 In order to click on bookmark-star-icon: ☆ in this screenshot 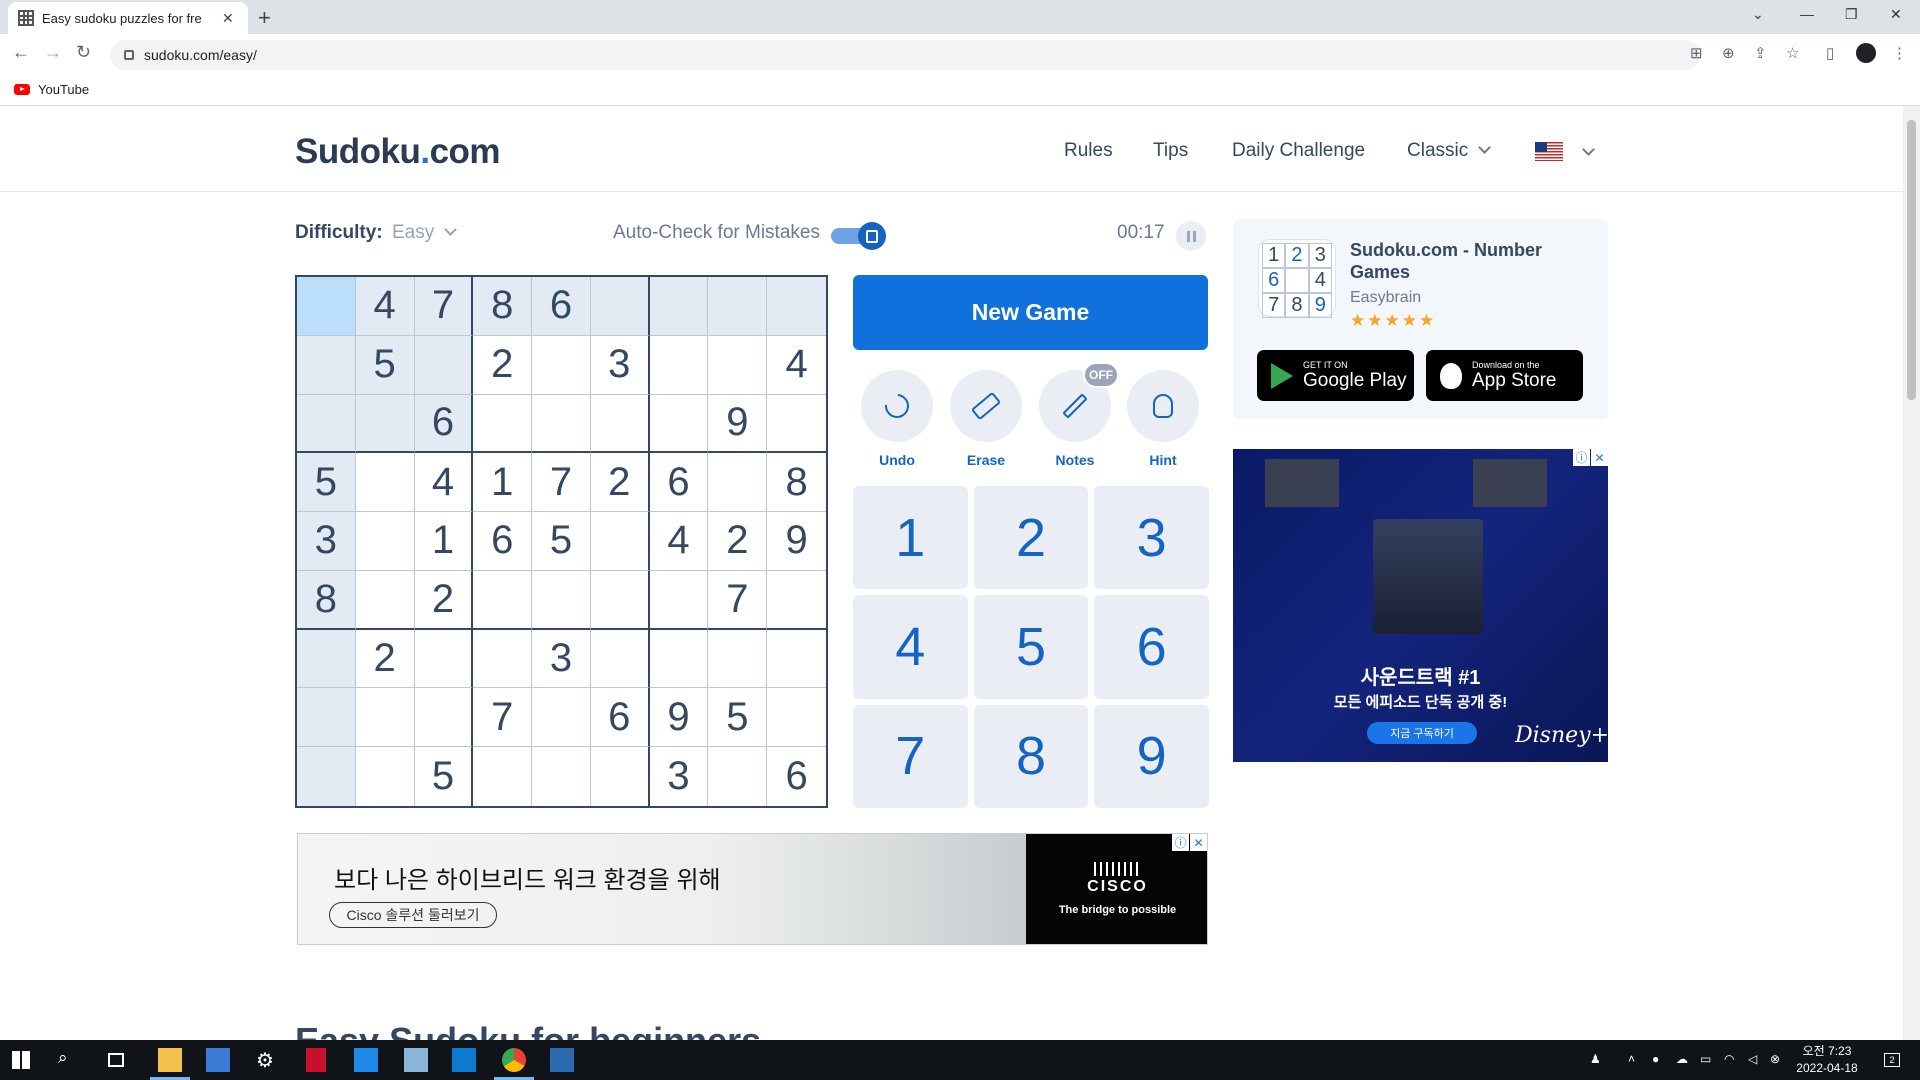, I will do `click(1792, 53)`.